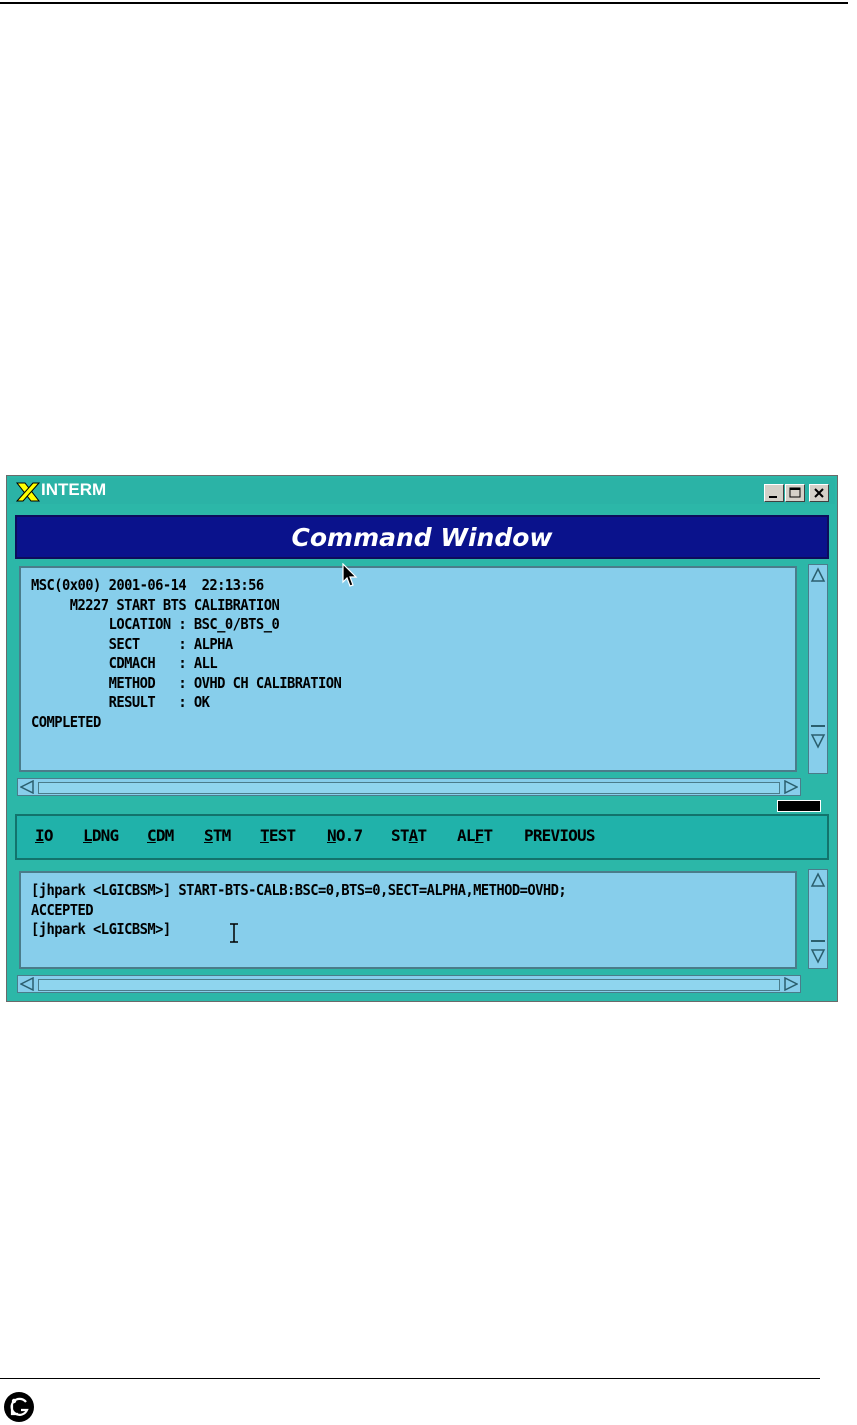 The width and height of the screenshot is (857, 1425). Describe the element at coordinates (774, 493) in the screenshot. I see `minimize-button` at that location.